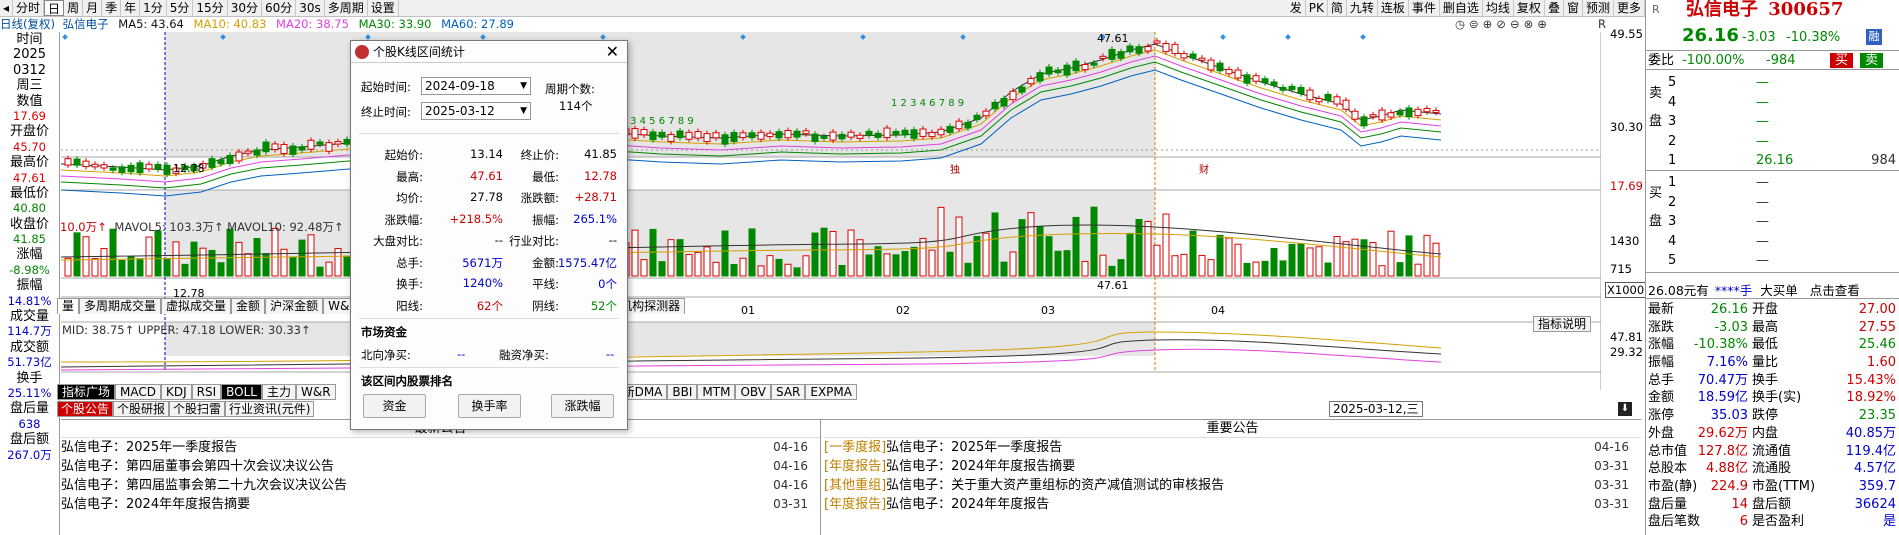 This screenshot has height=535, width=1899. What do you see at coordinates (440, 466) in the screenshot?
I see `news-item: 弘信电子：第四届董事会第四十次会议决议公告 04-16` at bounding box center [440, 466].